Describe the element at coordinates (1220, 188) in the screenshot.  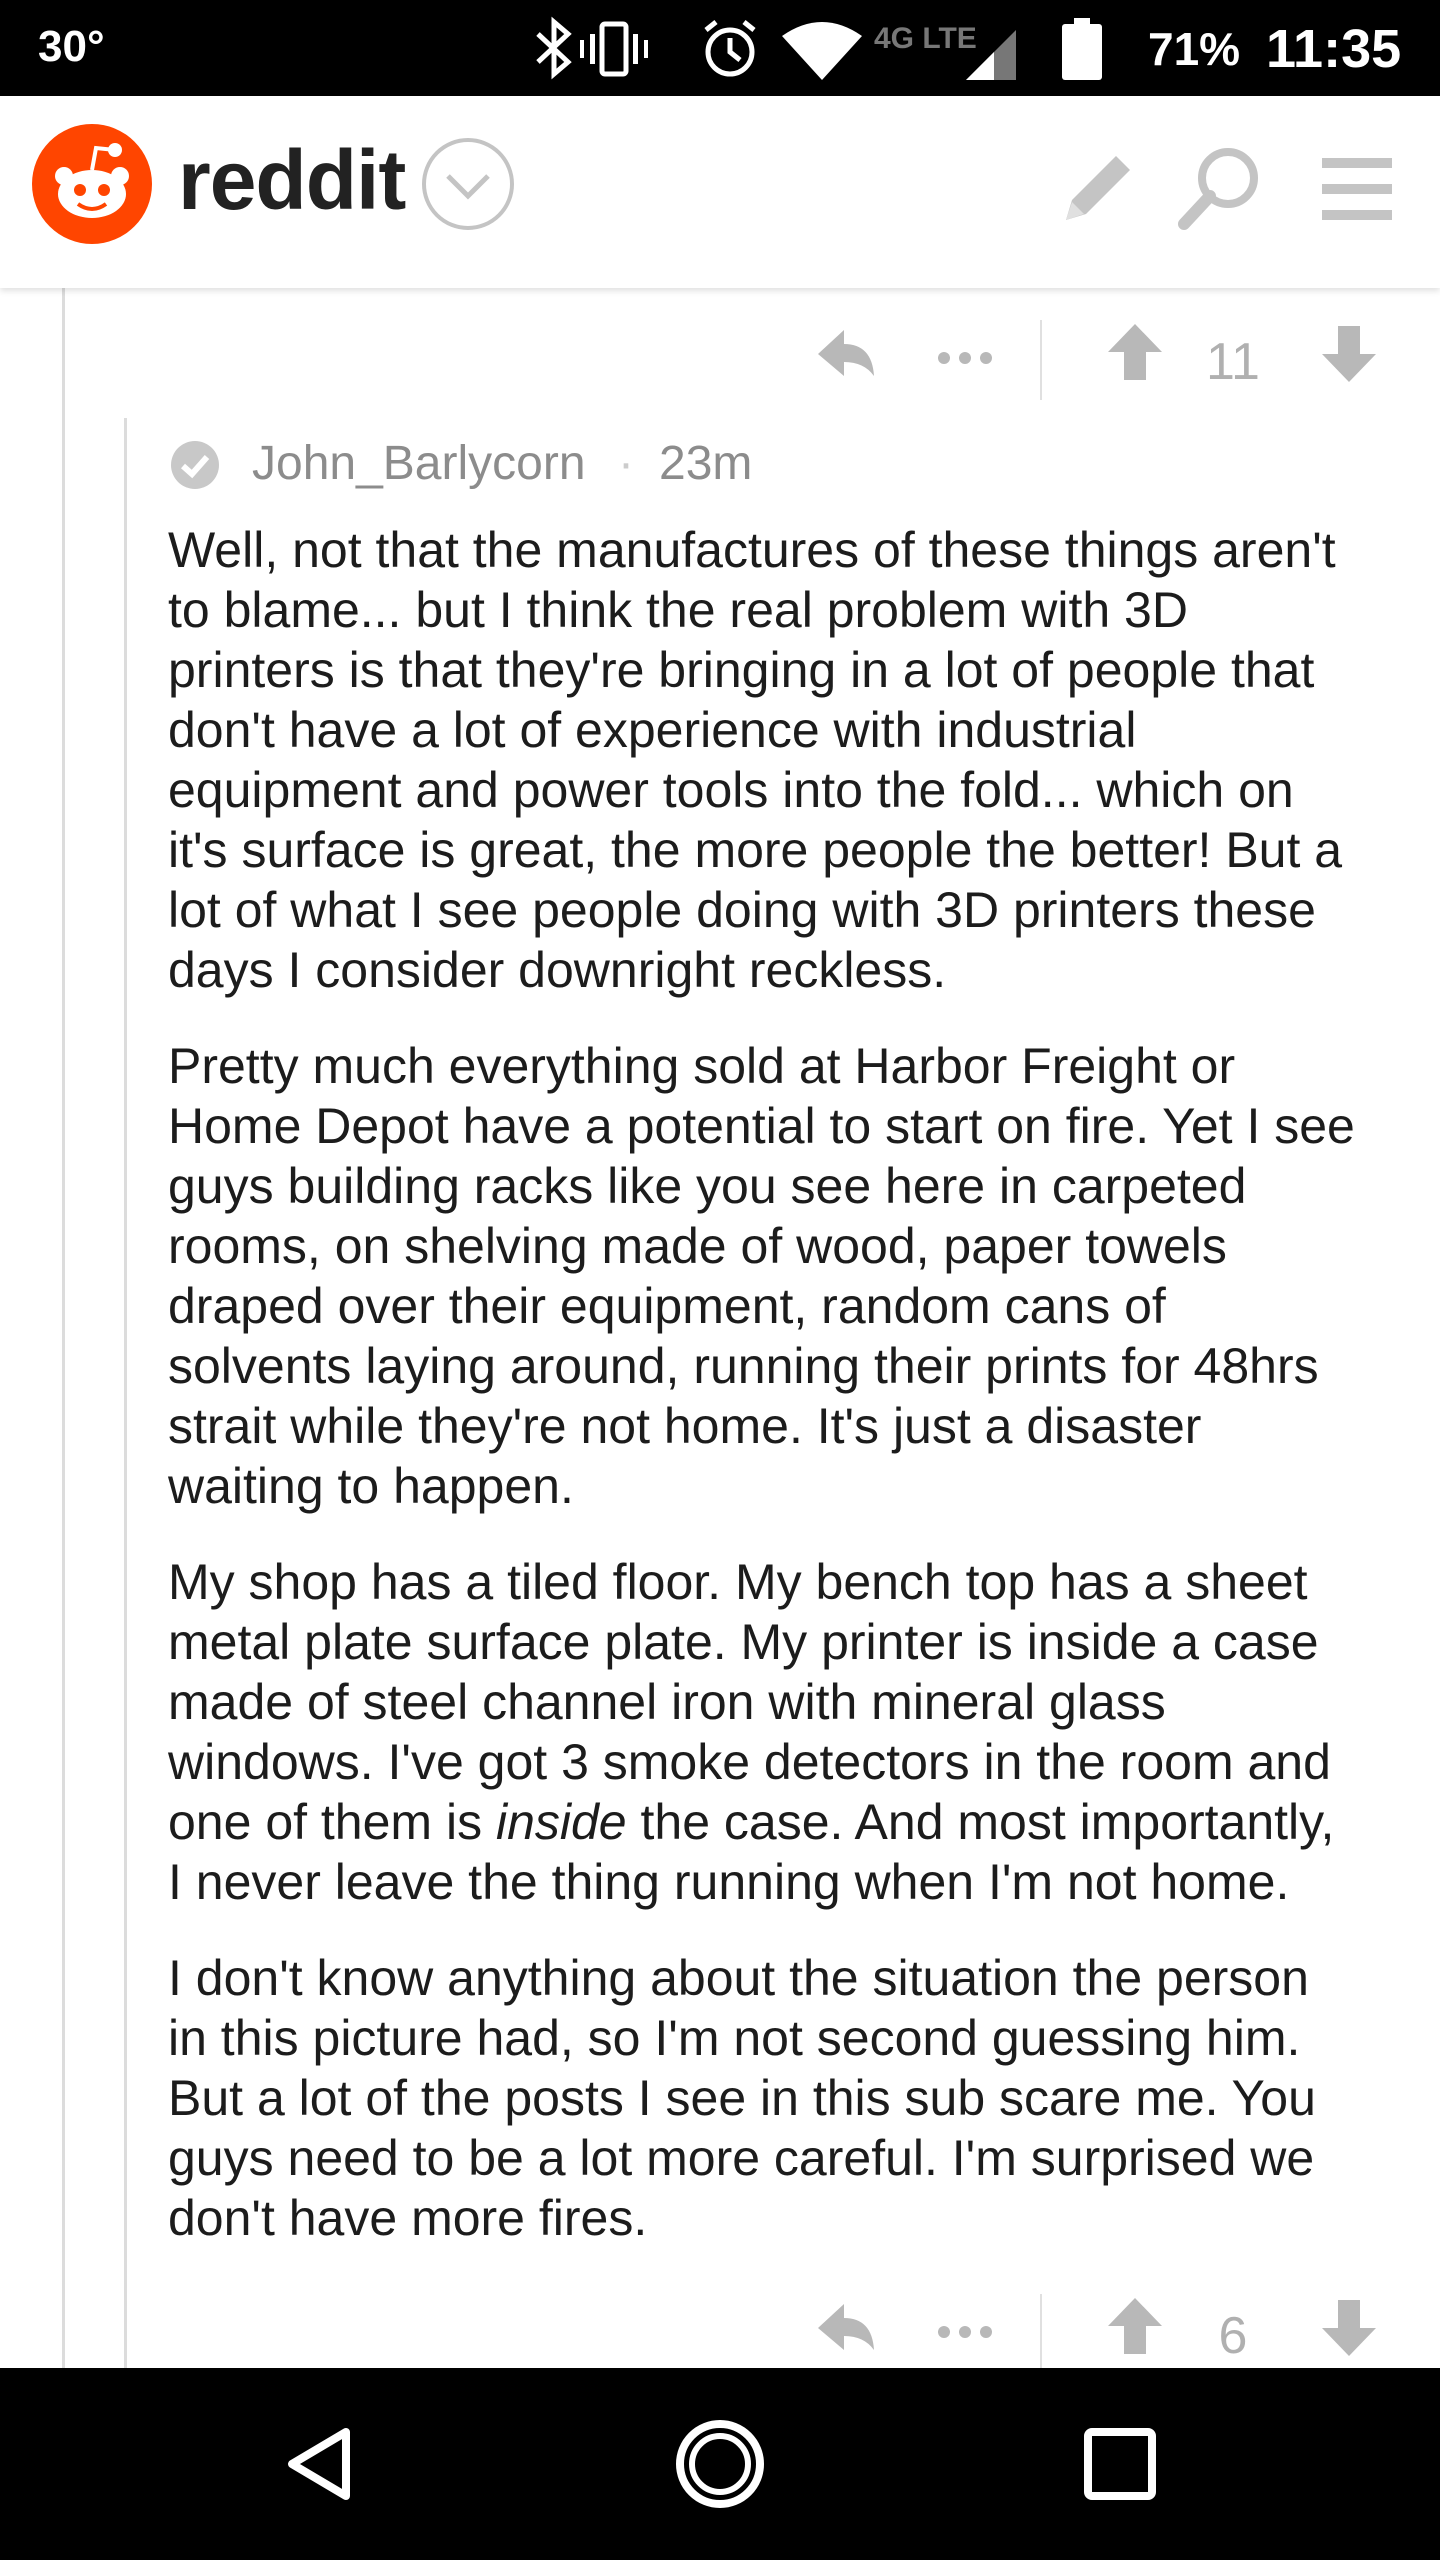
I see `search-icon` at that location.